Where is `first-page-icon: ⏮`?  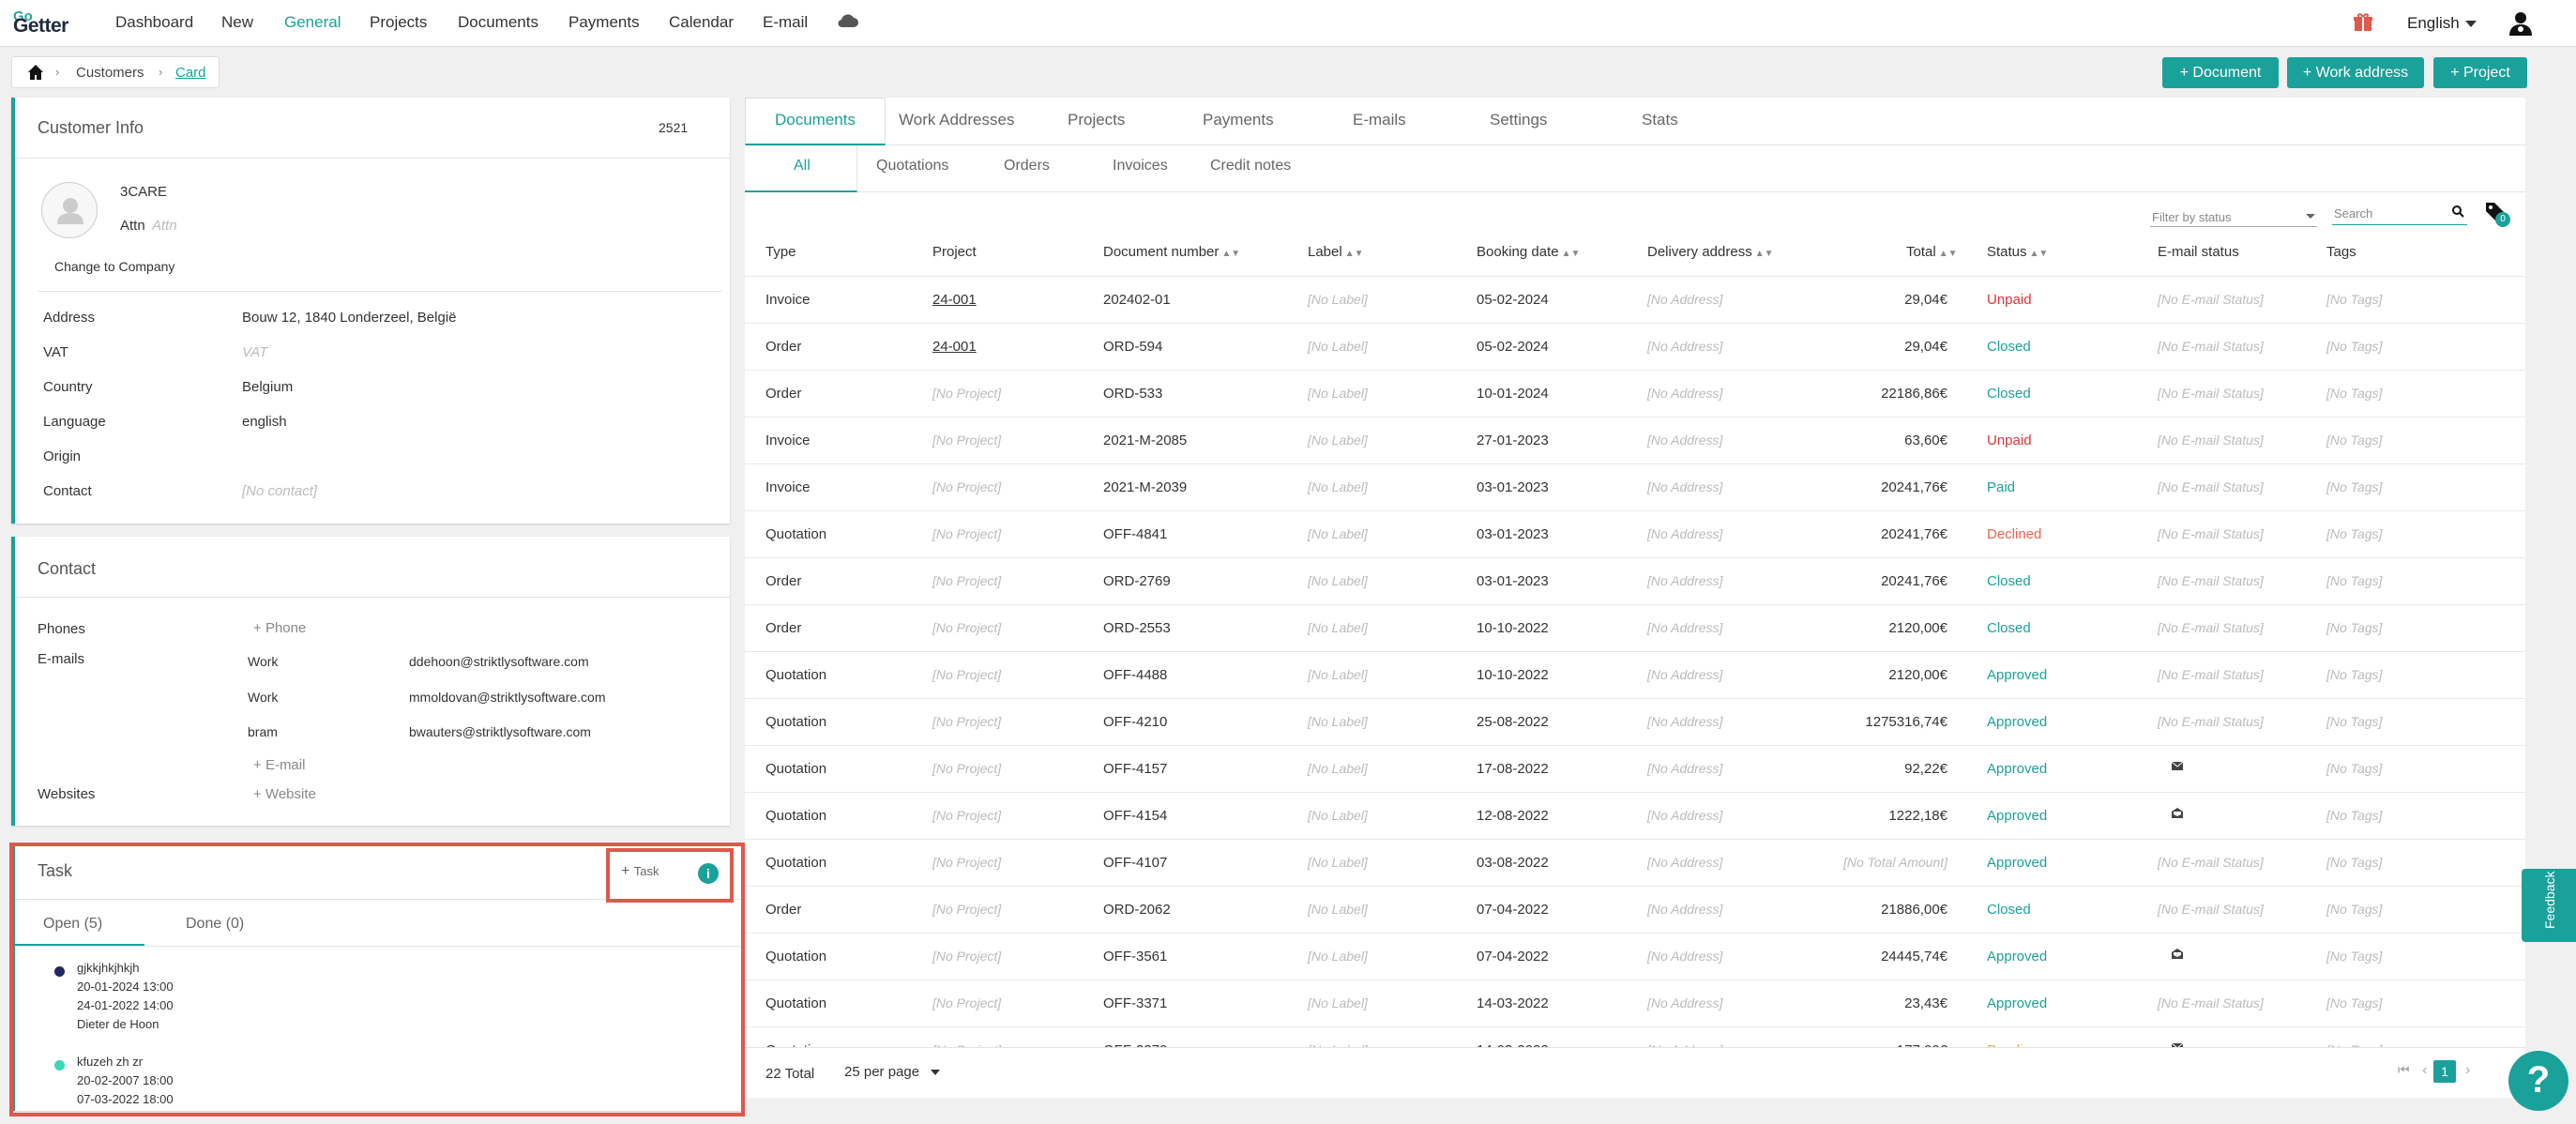 first-page-icon: ⏮ is located at coordinates (2404, 1070).